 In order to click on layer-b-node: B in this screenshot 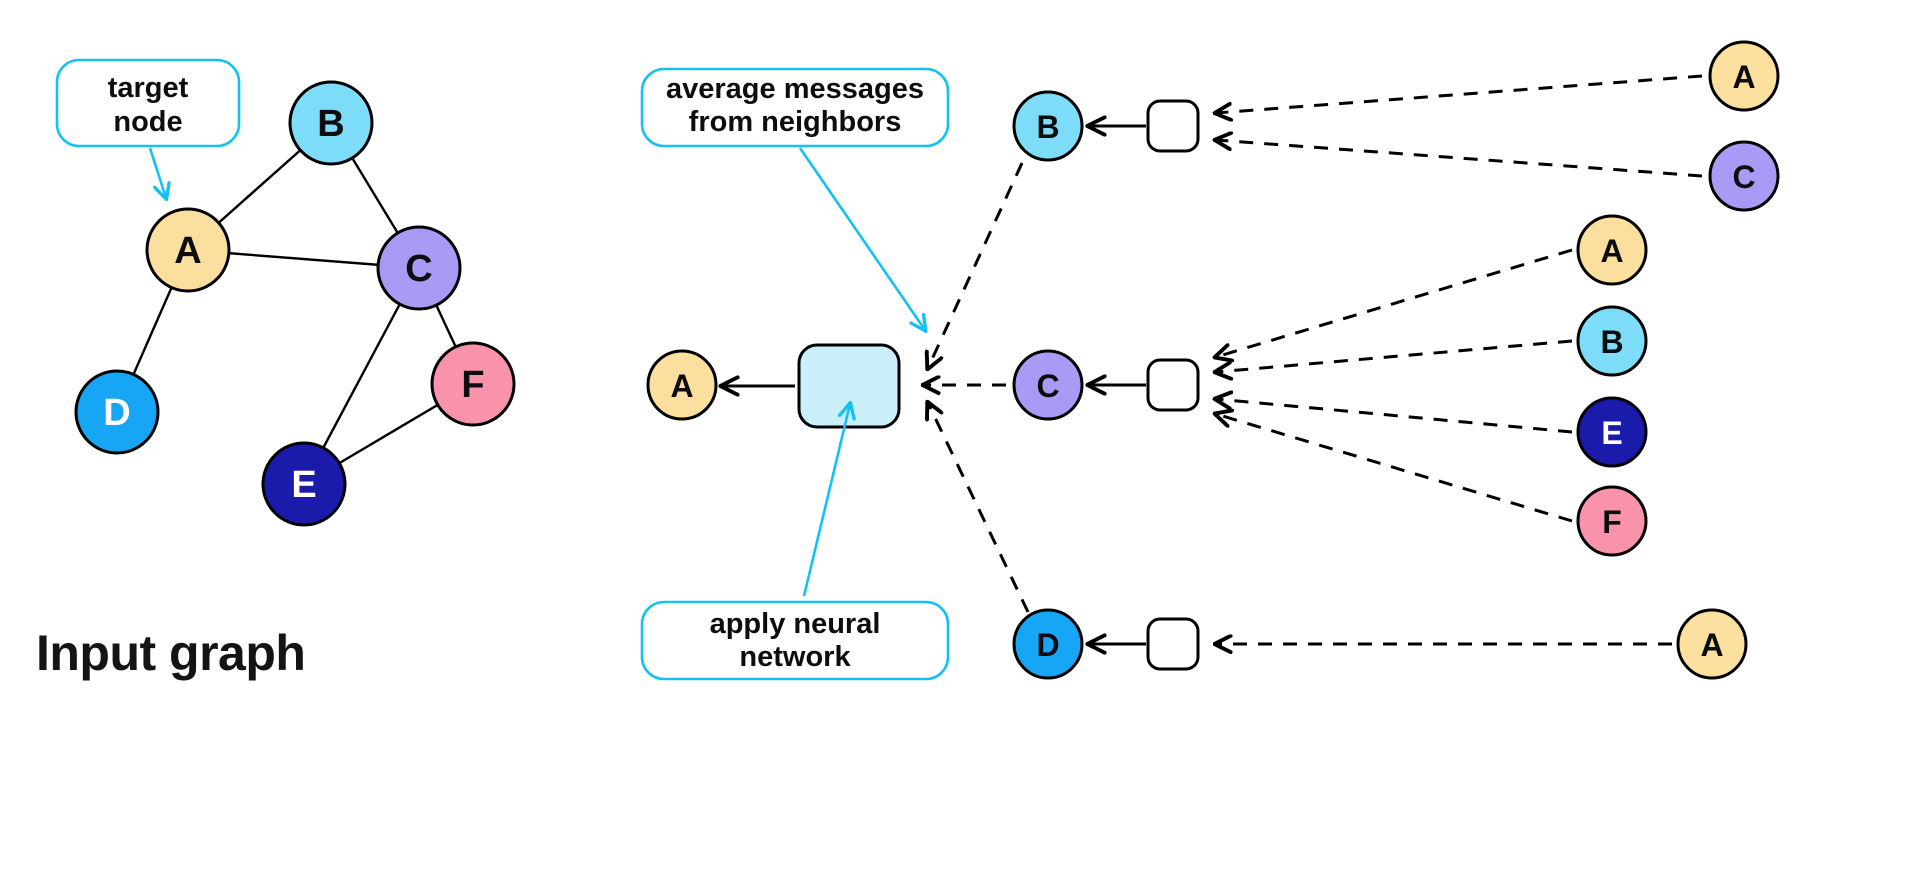, I will do `click(1048, 126)`.